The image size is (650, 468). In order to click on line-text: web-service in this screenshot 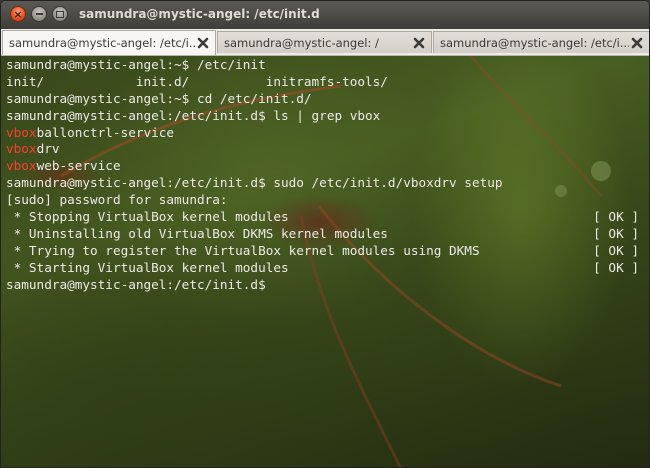, I will do `click(78, 166)`.